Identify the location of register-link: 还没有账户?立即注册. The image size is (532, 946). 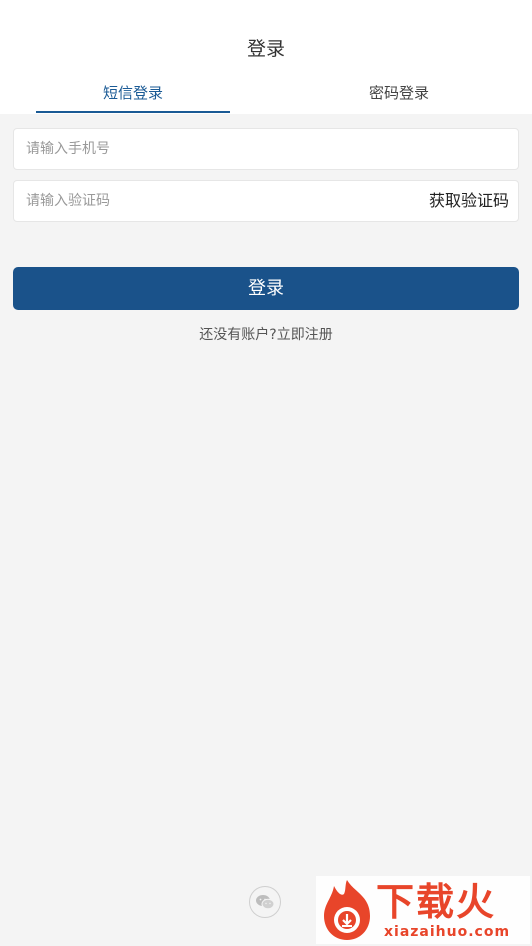
(266, 334).